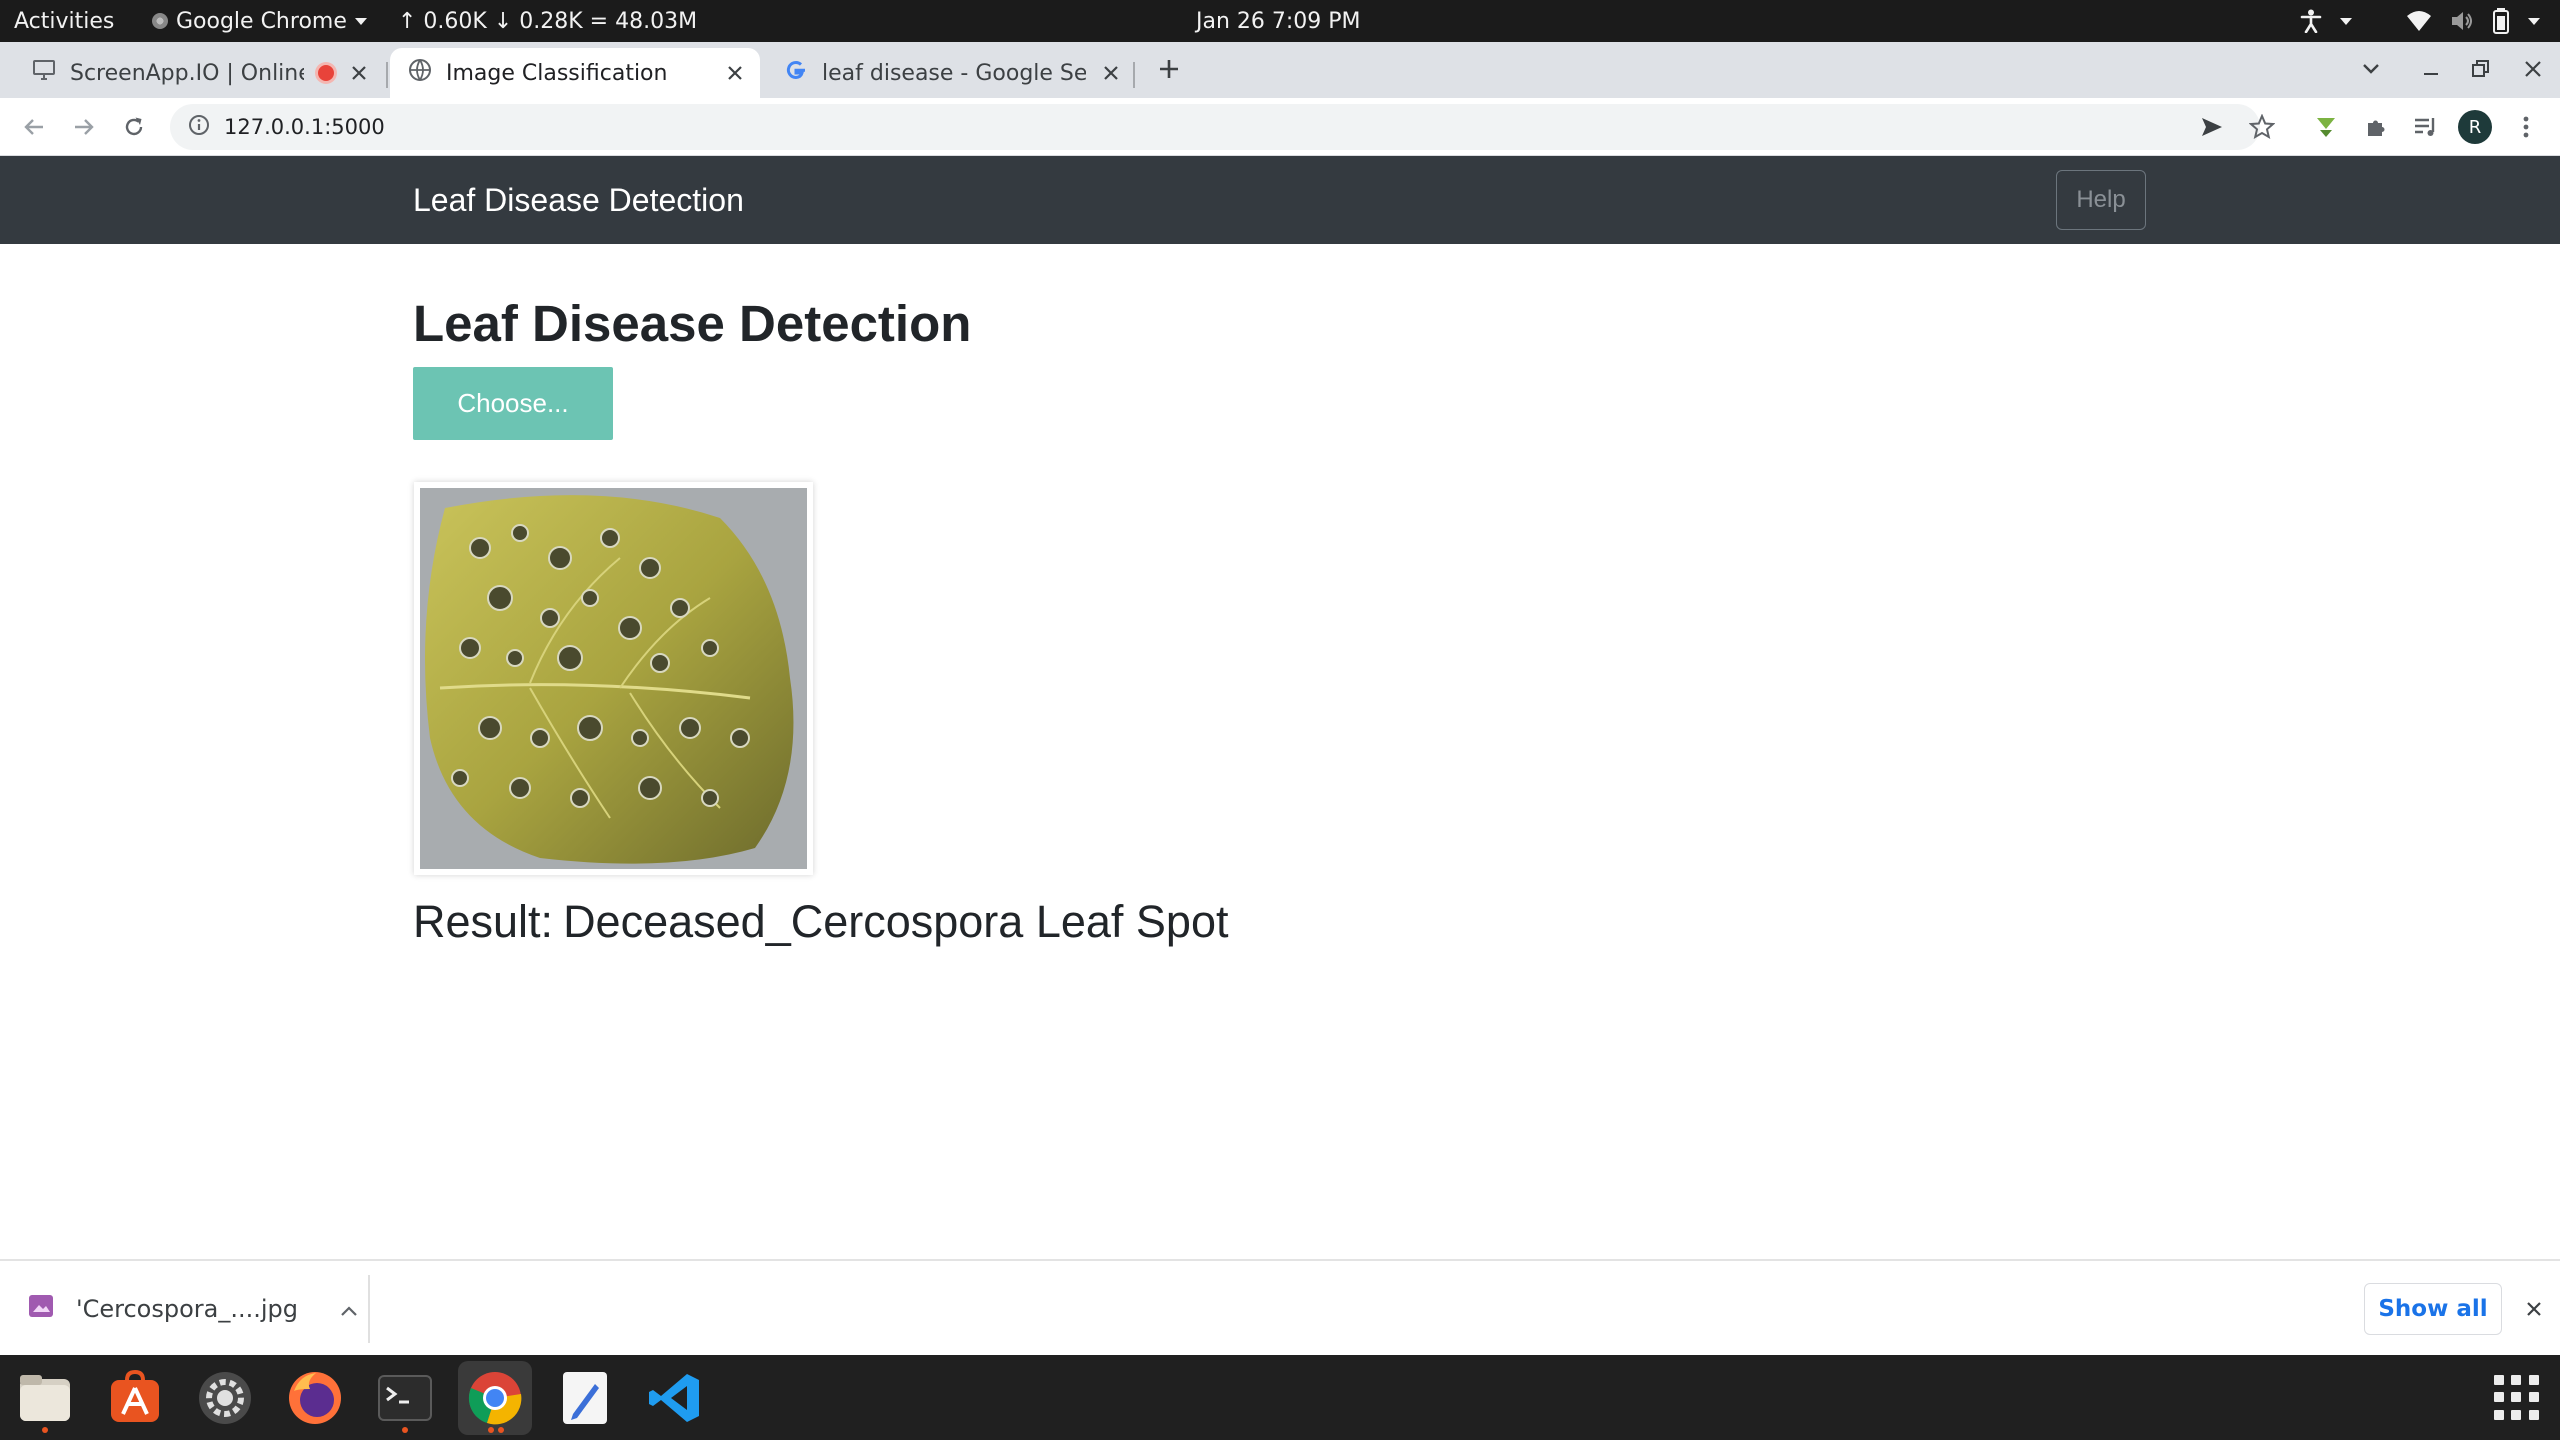 The width and height of the screenshot is (2560, 1440). What do you see at coordinates (199, 127) in the screenshot?
I see `site-info-icon` at bounding box center [199, 127].